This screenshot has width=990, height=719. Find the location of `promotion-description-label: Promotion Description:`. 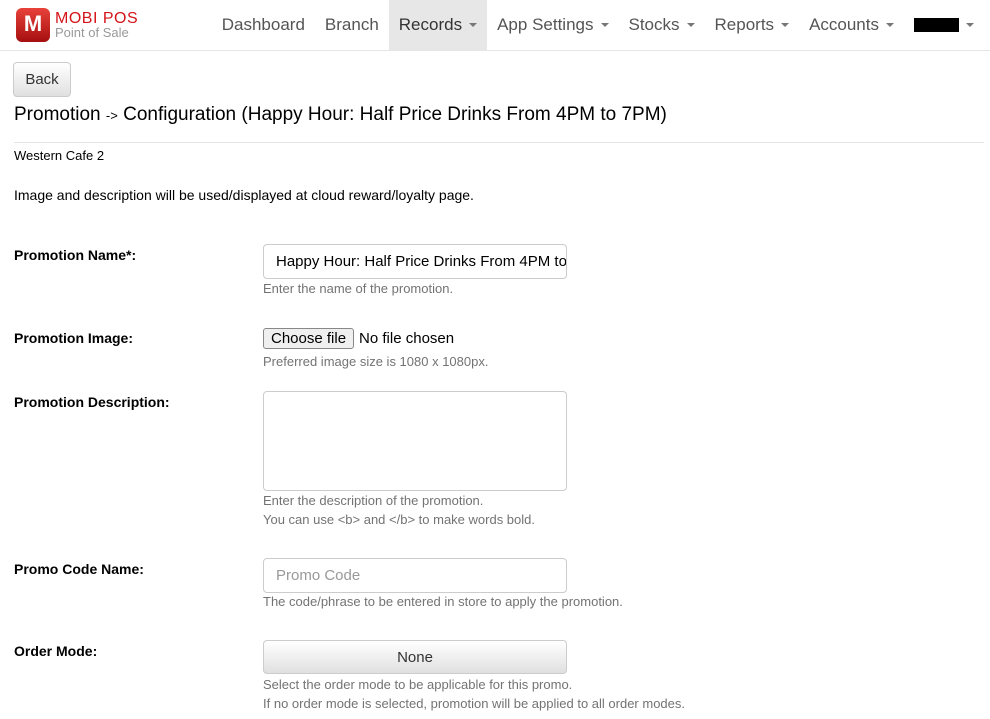

promotion-description-label: Promotion Description: is located at coordinates (92, 402).